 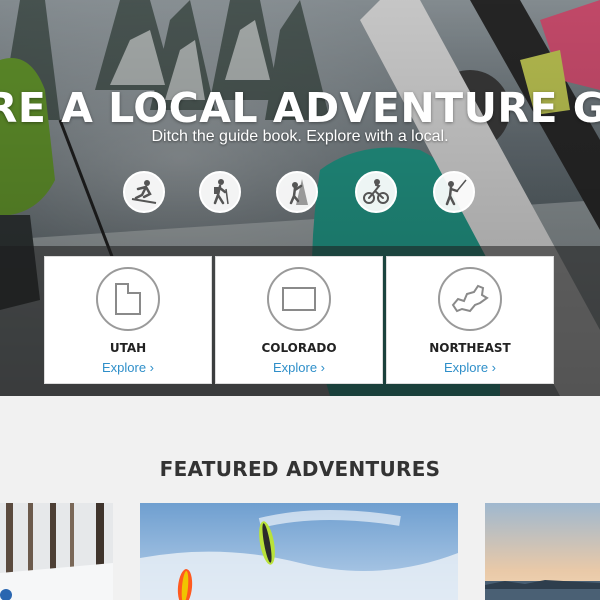 I want to click on region-name: NORTHEAST, so click(x=470, y=348).